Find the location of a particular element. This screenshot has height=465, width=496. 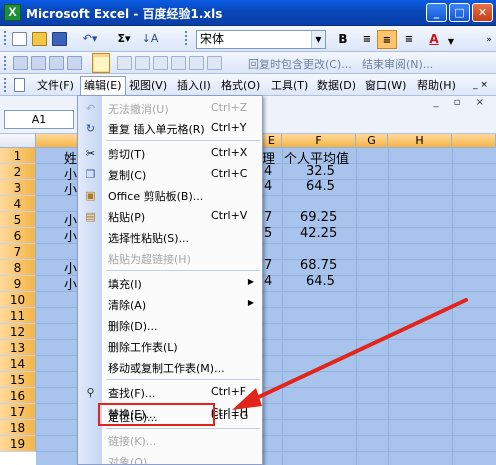

menu-item-find: ⚲ 查找(F)... Ctrl+F is located at coordinates (170, 392).